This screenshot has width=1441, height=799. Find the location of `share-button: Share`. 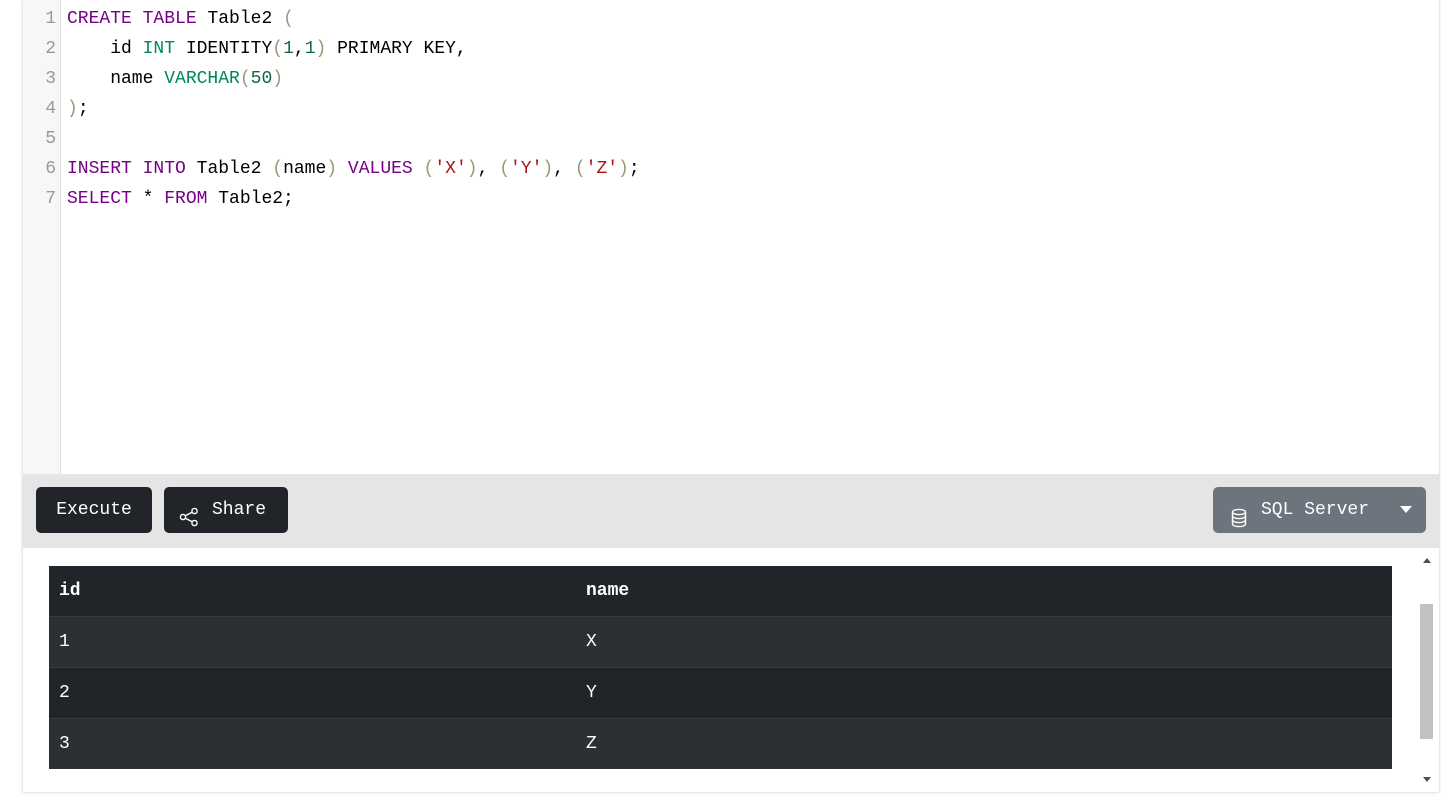

share-button: Share is located at coordinates (226, 510).